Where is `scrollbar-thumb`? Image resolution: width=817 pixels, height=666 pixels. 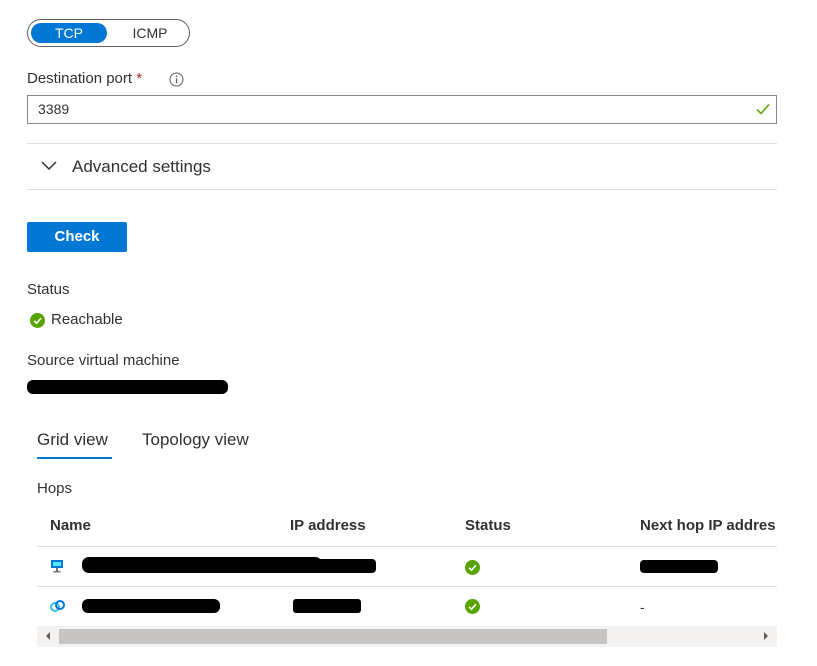
scrollbar-thumb is located at coordinates (333, 636).